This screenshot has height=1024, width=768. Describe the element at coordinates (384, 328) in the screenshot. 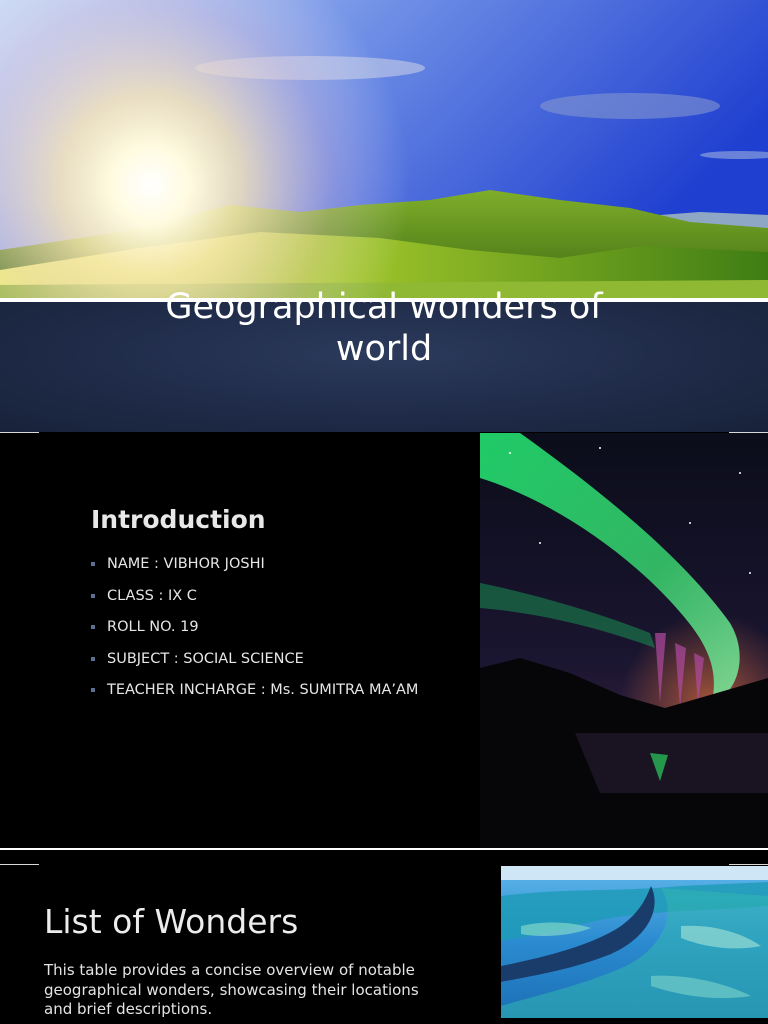

I see `slide-title: Geographical wonders of world` at that location.